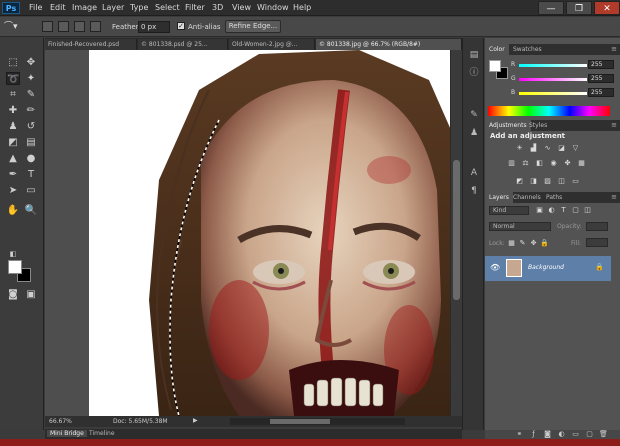 Image resolution: width=620 pixels, height=446 pixels. What do you see at coordinates (474, 55) in the screenshot?
I see `history-icon: ▤` at bounding box center [474, 55].